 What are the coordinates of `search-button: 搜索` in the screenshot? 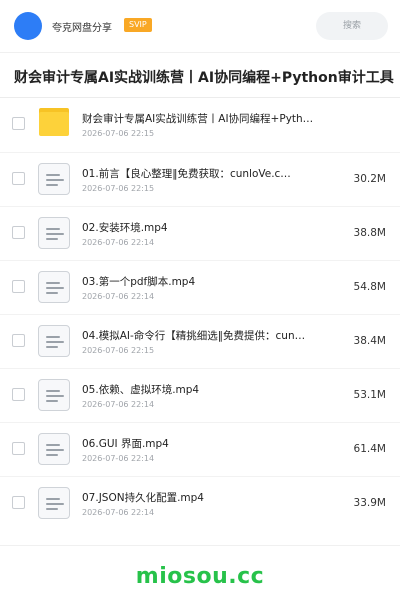 It's located at (352, 26).